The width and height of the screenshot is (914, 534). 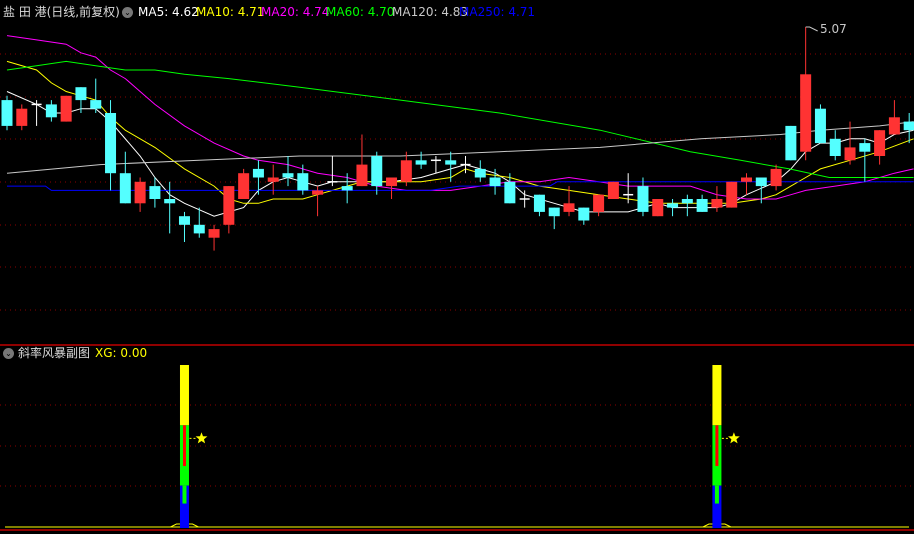 What do you see at coordinates (54, 353) in the screenshot?
I see `sub-chart-title: 斜率风暴副图` at bounding box center [54, 353].